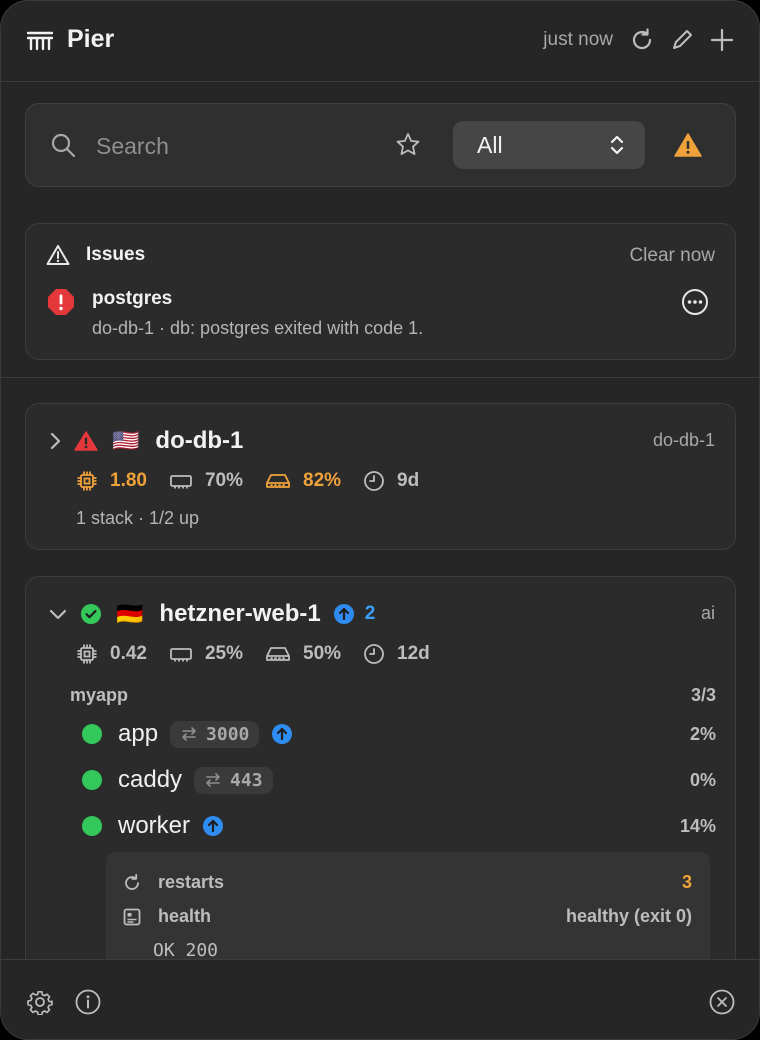 The width and height of the screenshot is (760, 1040). What do you see at coordinates (703, 695) in the screenshot?
I see `stack-count: 3/3` at bounding box center [703, 695].